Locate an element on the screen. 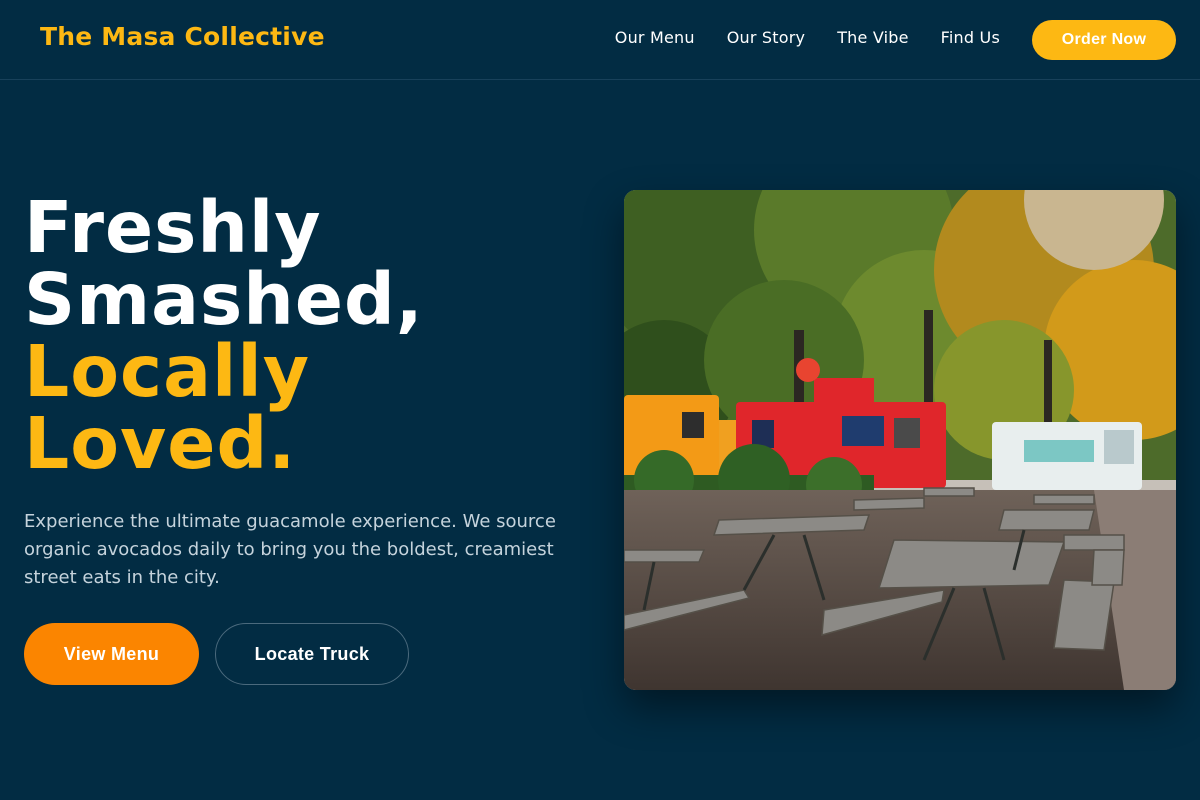 Image resolution: width=1200 pixels, height=800 pixels. view-menu-button: View Menu is located at coordinates (111, 654).